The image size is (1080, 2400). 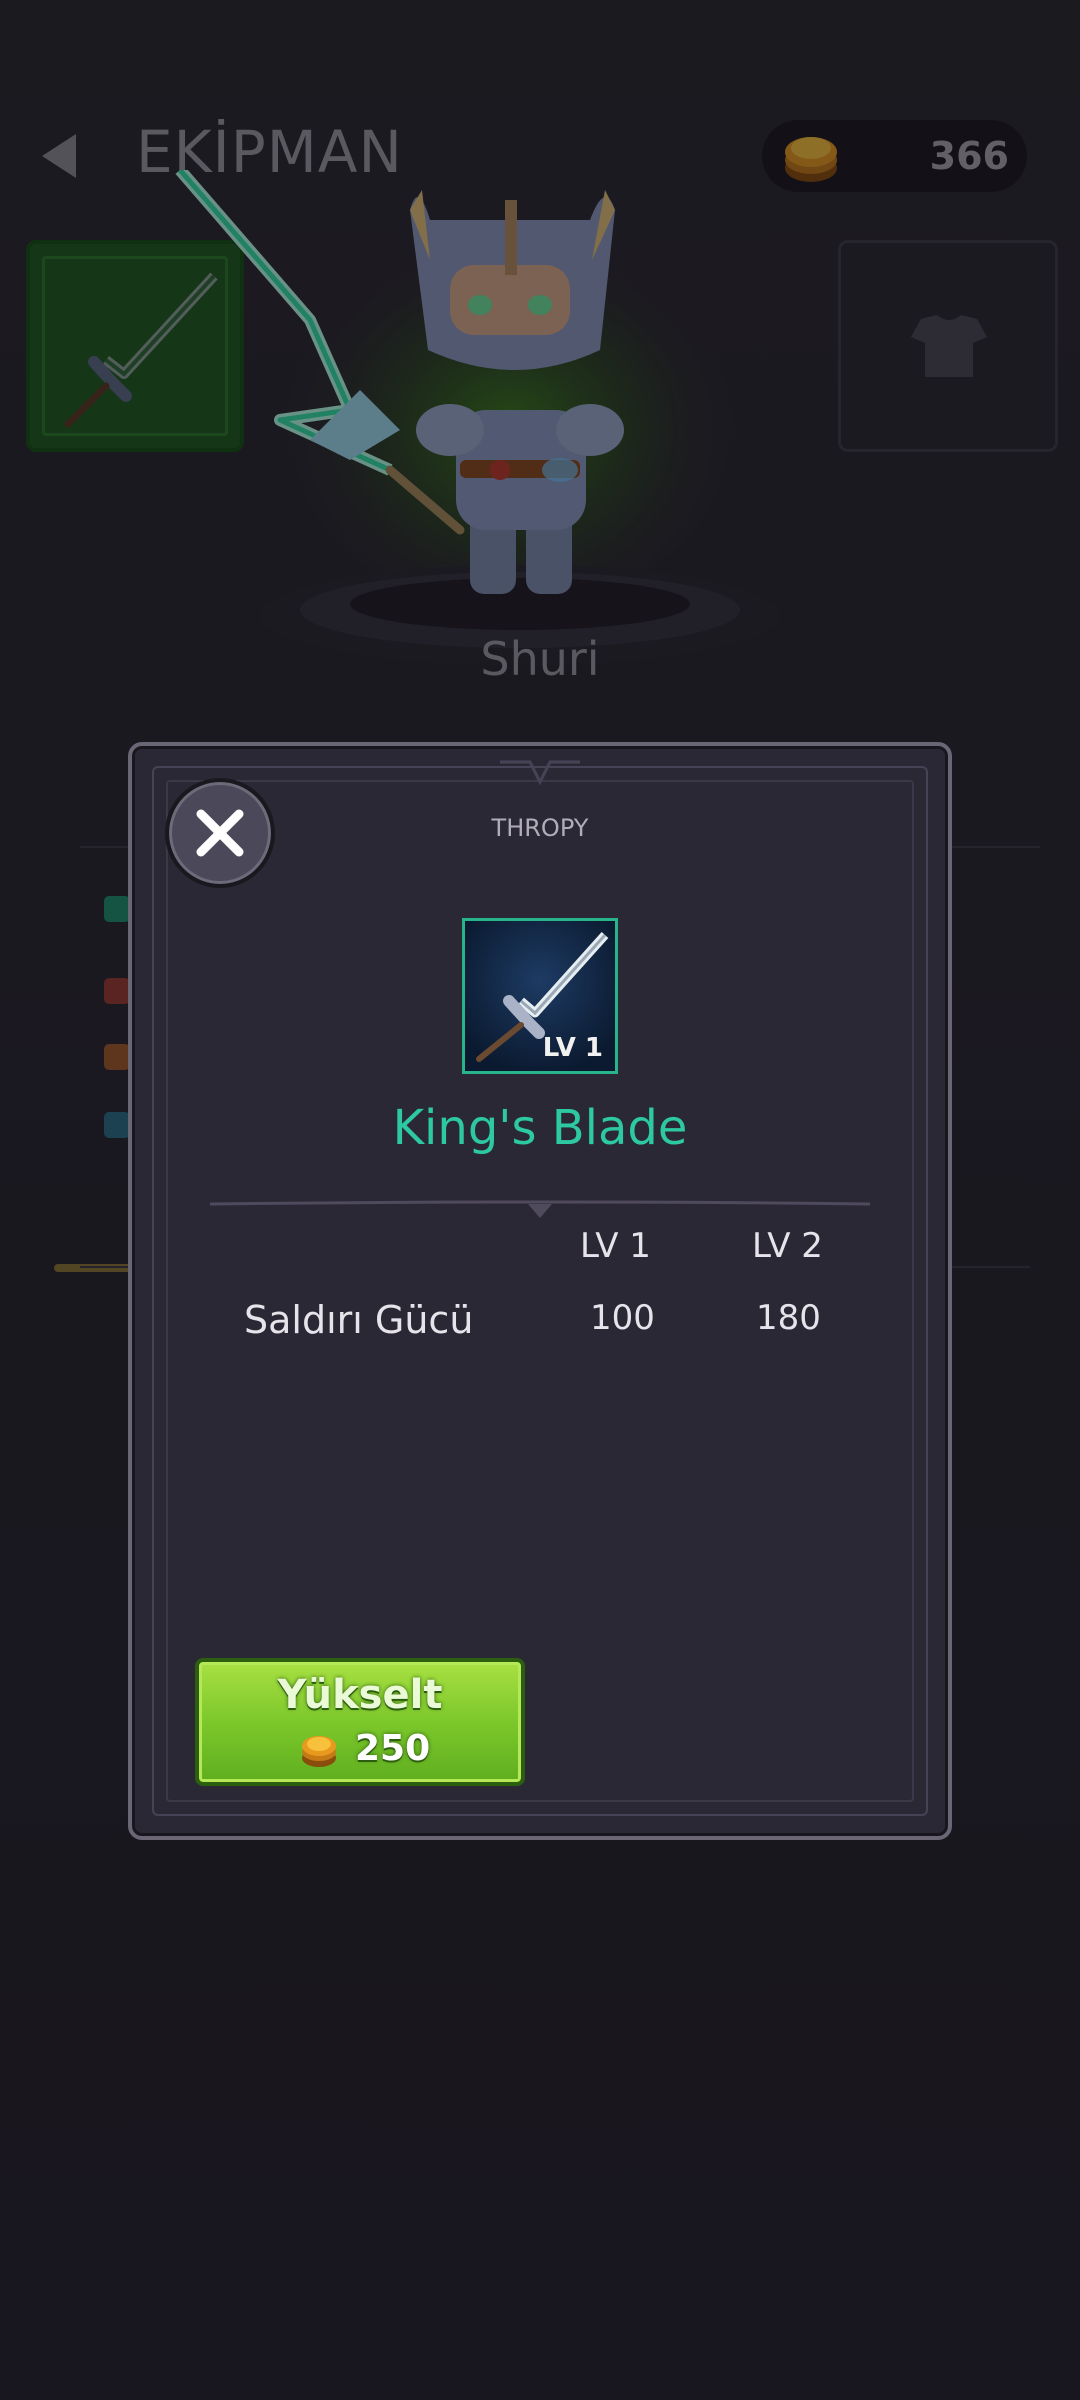 What do you see at coordinates (359, 1320) in the screenshot?
I see `stat-label: Saldırı Gücü` at bounding box center [359, 1320].